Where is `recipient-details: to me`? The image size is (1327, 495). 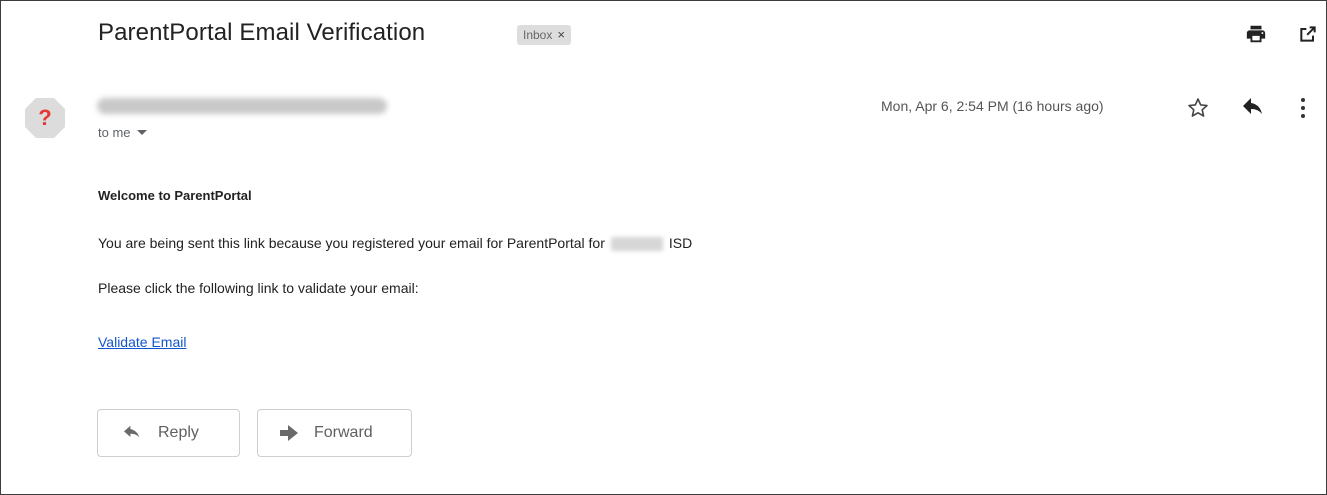
recipient-details: to me is located at coordinates (122, 132).